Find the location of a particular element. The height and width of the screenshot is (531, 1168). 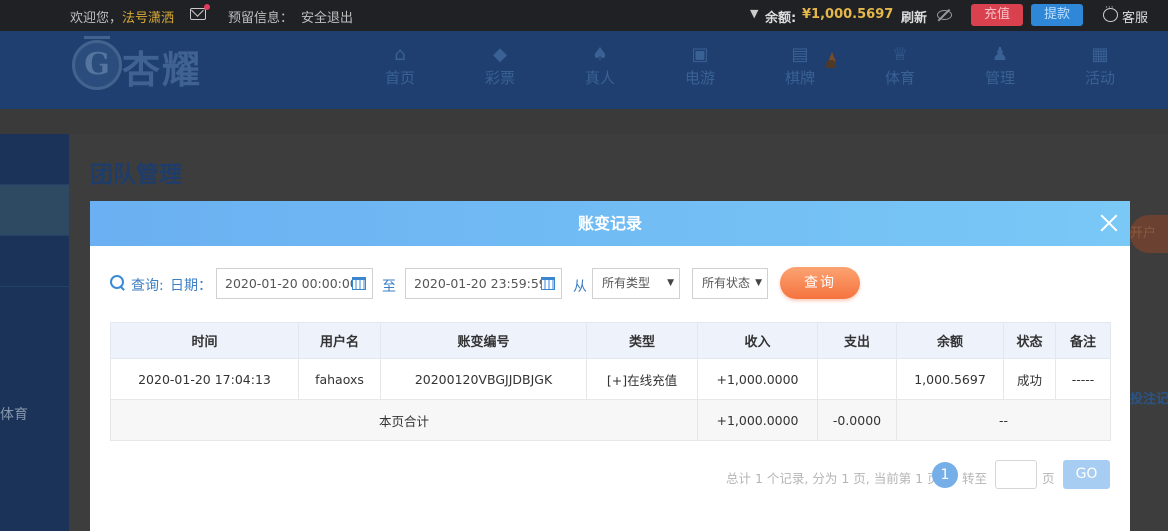

nav-item-label: 电游 is located at coordinates (699, 78).